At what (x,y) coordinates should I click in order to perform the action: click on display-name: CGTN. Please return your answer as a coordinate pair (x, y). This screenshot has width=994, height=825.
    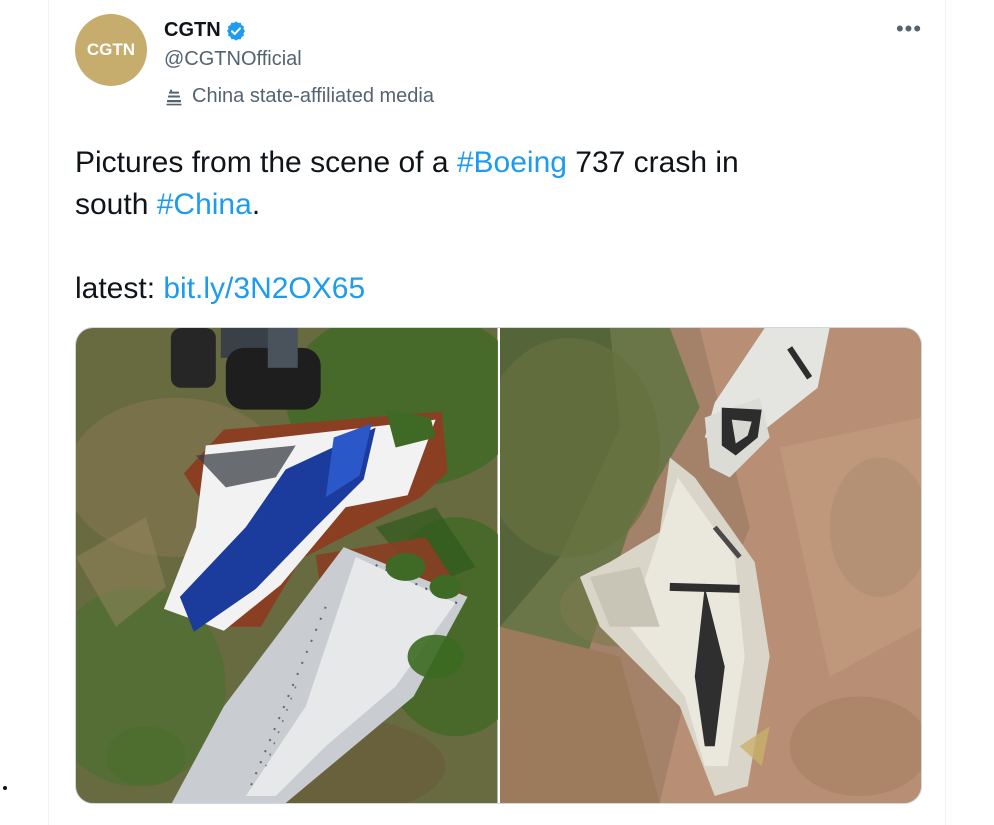
    Looking at the image, I should click on (192, 30).